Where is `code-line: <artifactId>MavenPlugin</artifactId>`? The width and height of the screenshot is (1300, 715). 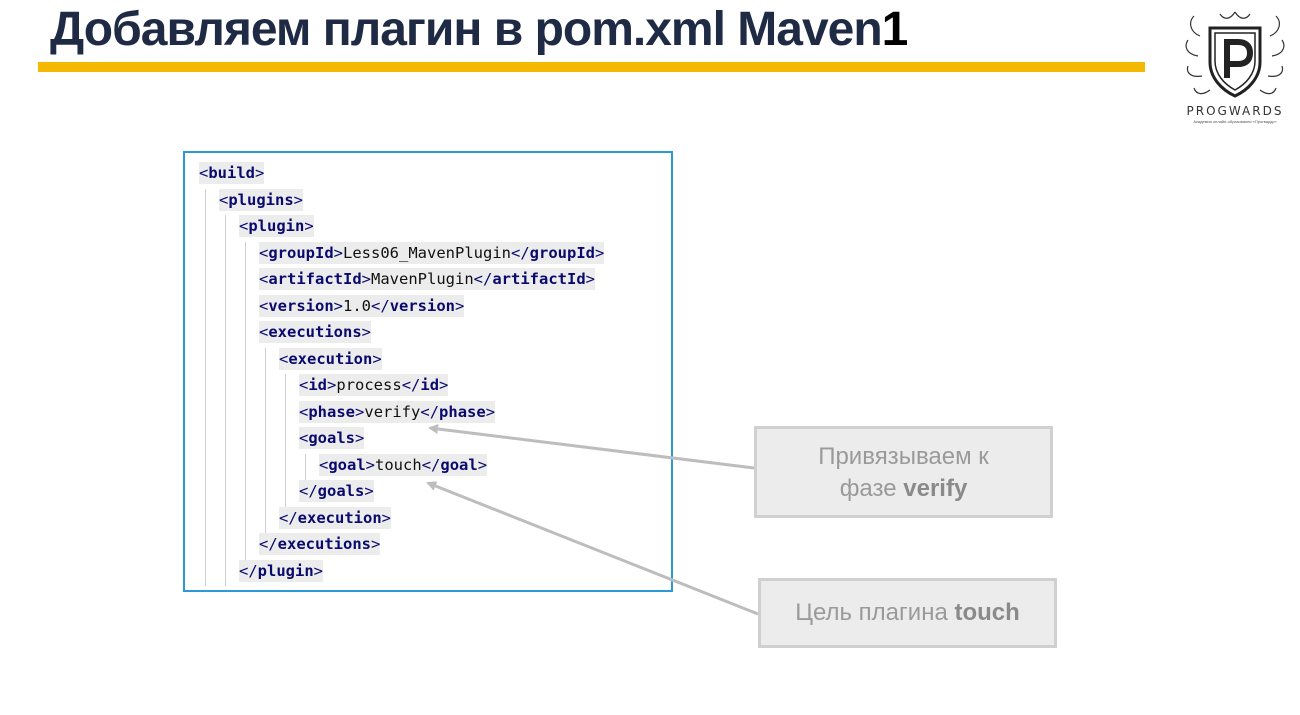
code-line: <artifactId>MavenPlugin</artifactId> is located at coordinates (427, 279).